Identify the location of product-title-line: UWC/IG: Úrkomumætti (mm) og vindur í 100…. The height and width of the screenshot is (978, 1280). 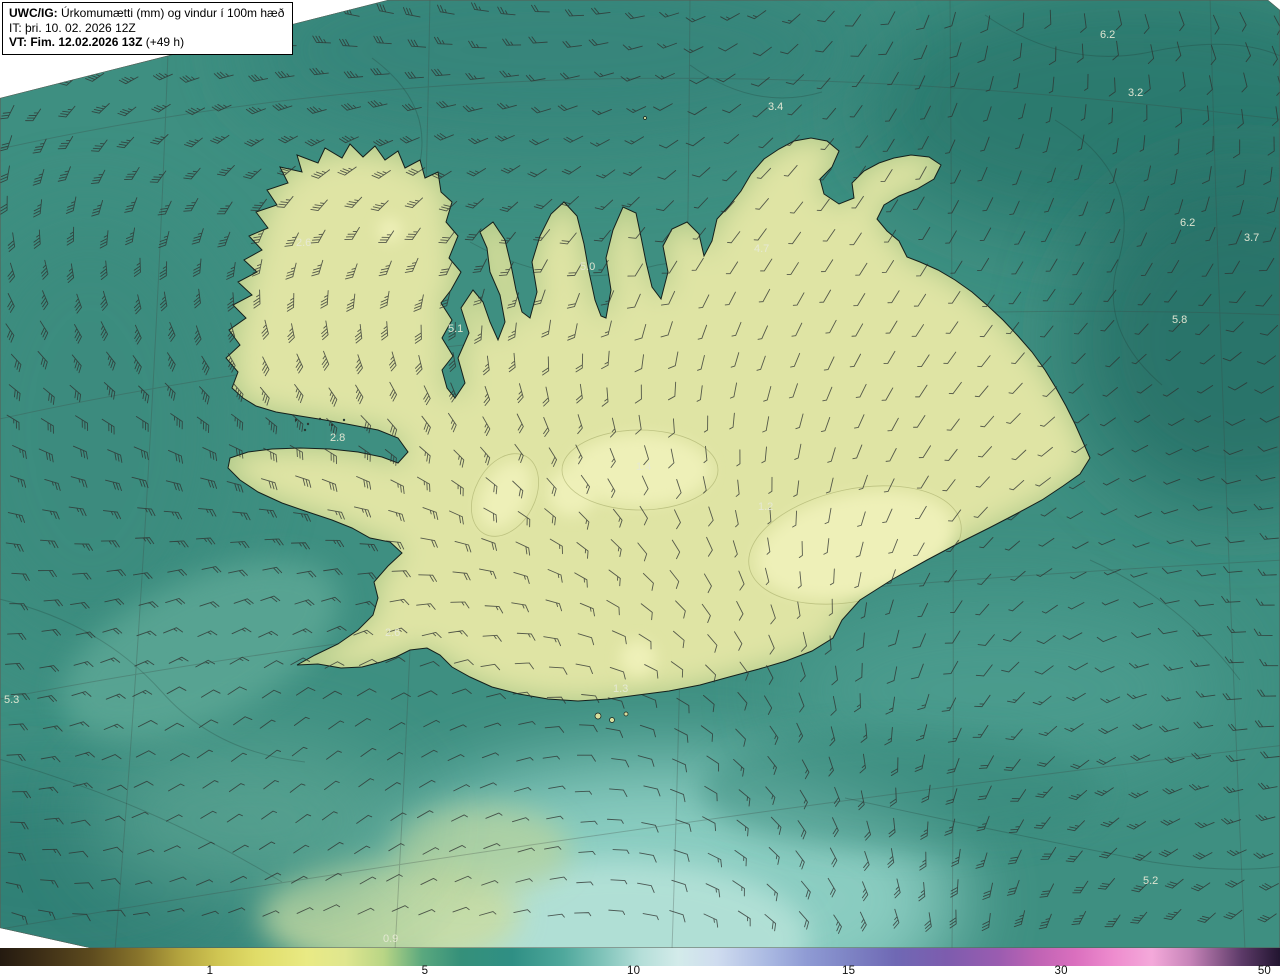
(146, 13).